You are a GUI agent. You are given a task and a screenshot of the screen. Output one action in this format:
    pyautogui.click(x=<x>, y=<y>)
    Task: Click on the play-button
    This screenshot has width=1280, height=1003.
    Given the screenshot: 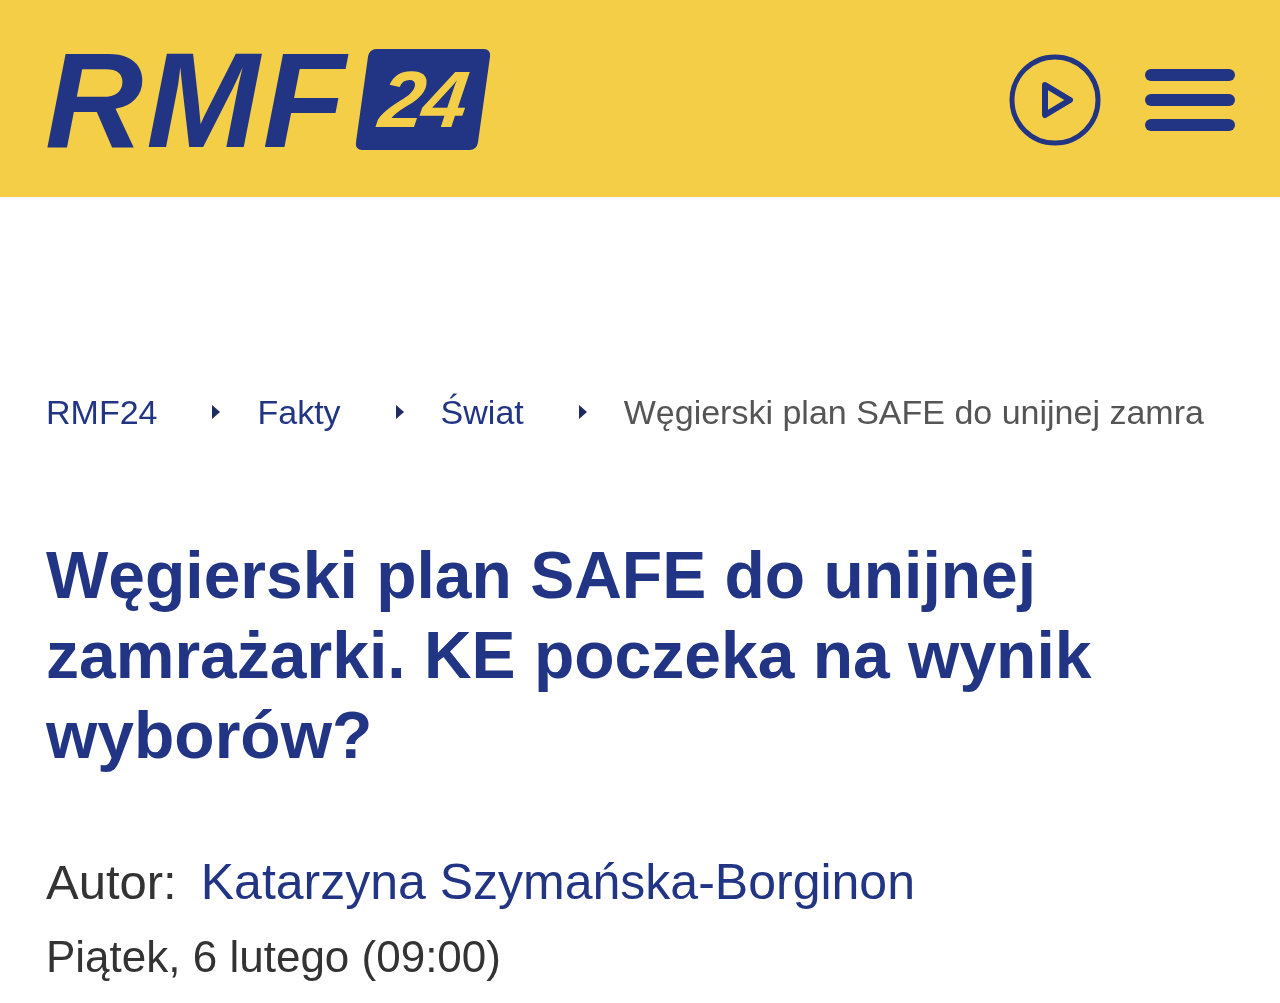 What is the action you would take?
    pyautogui.click(x=1055, y=99)
    